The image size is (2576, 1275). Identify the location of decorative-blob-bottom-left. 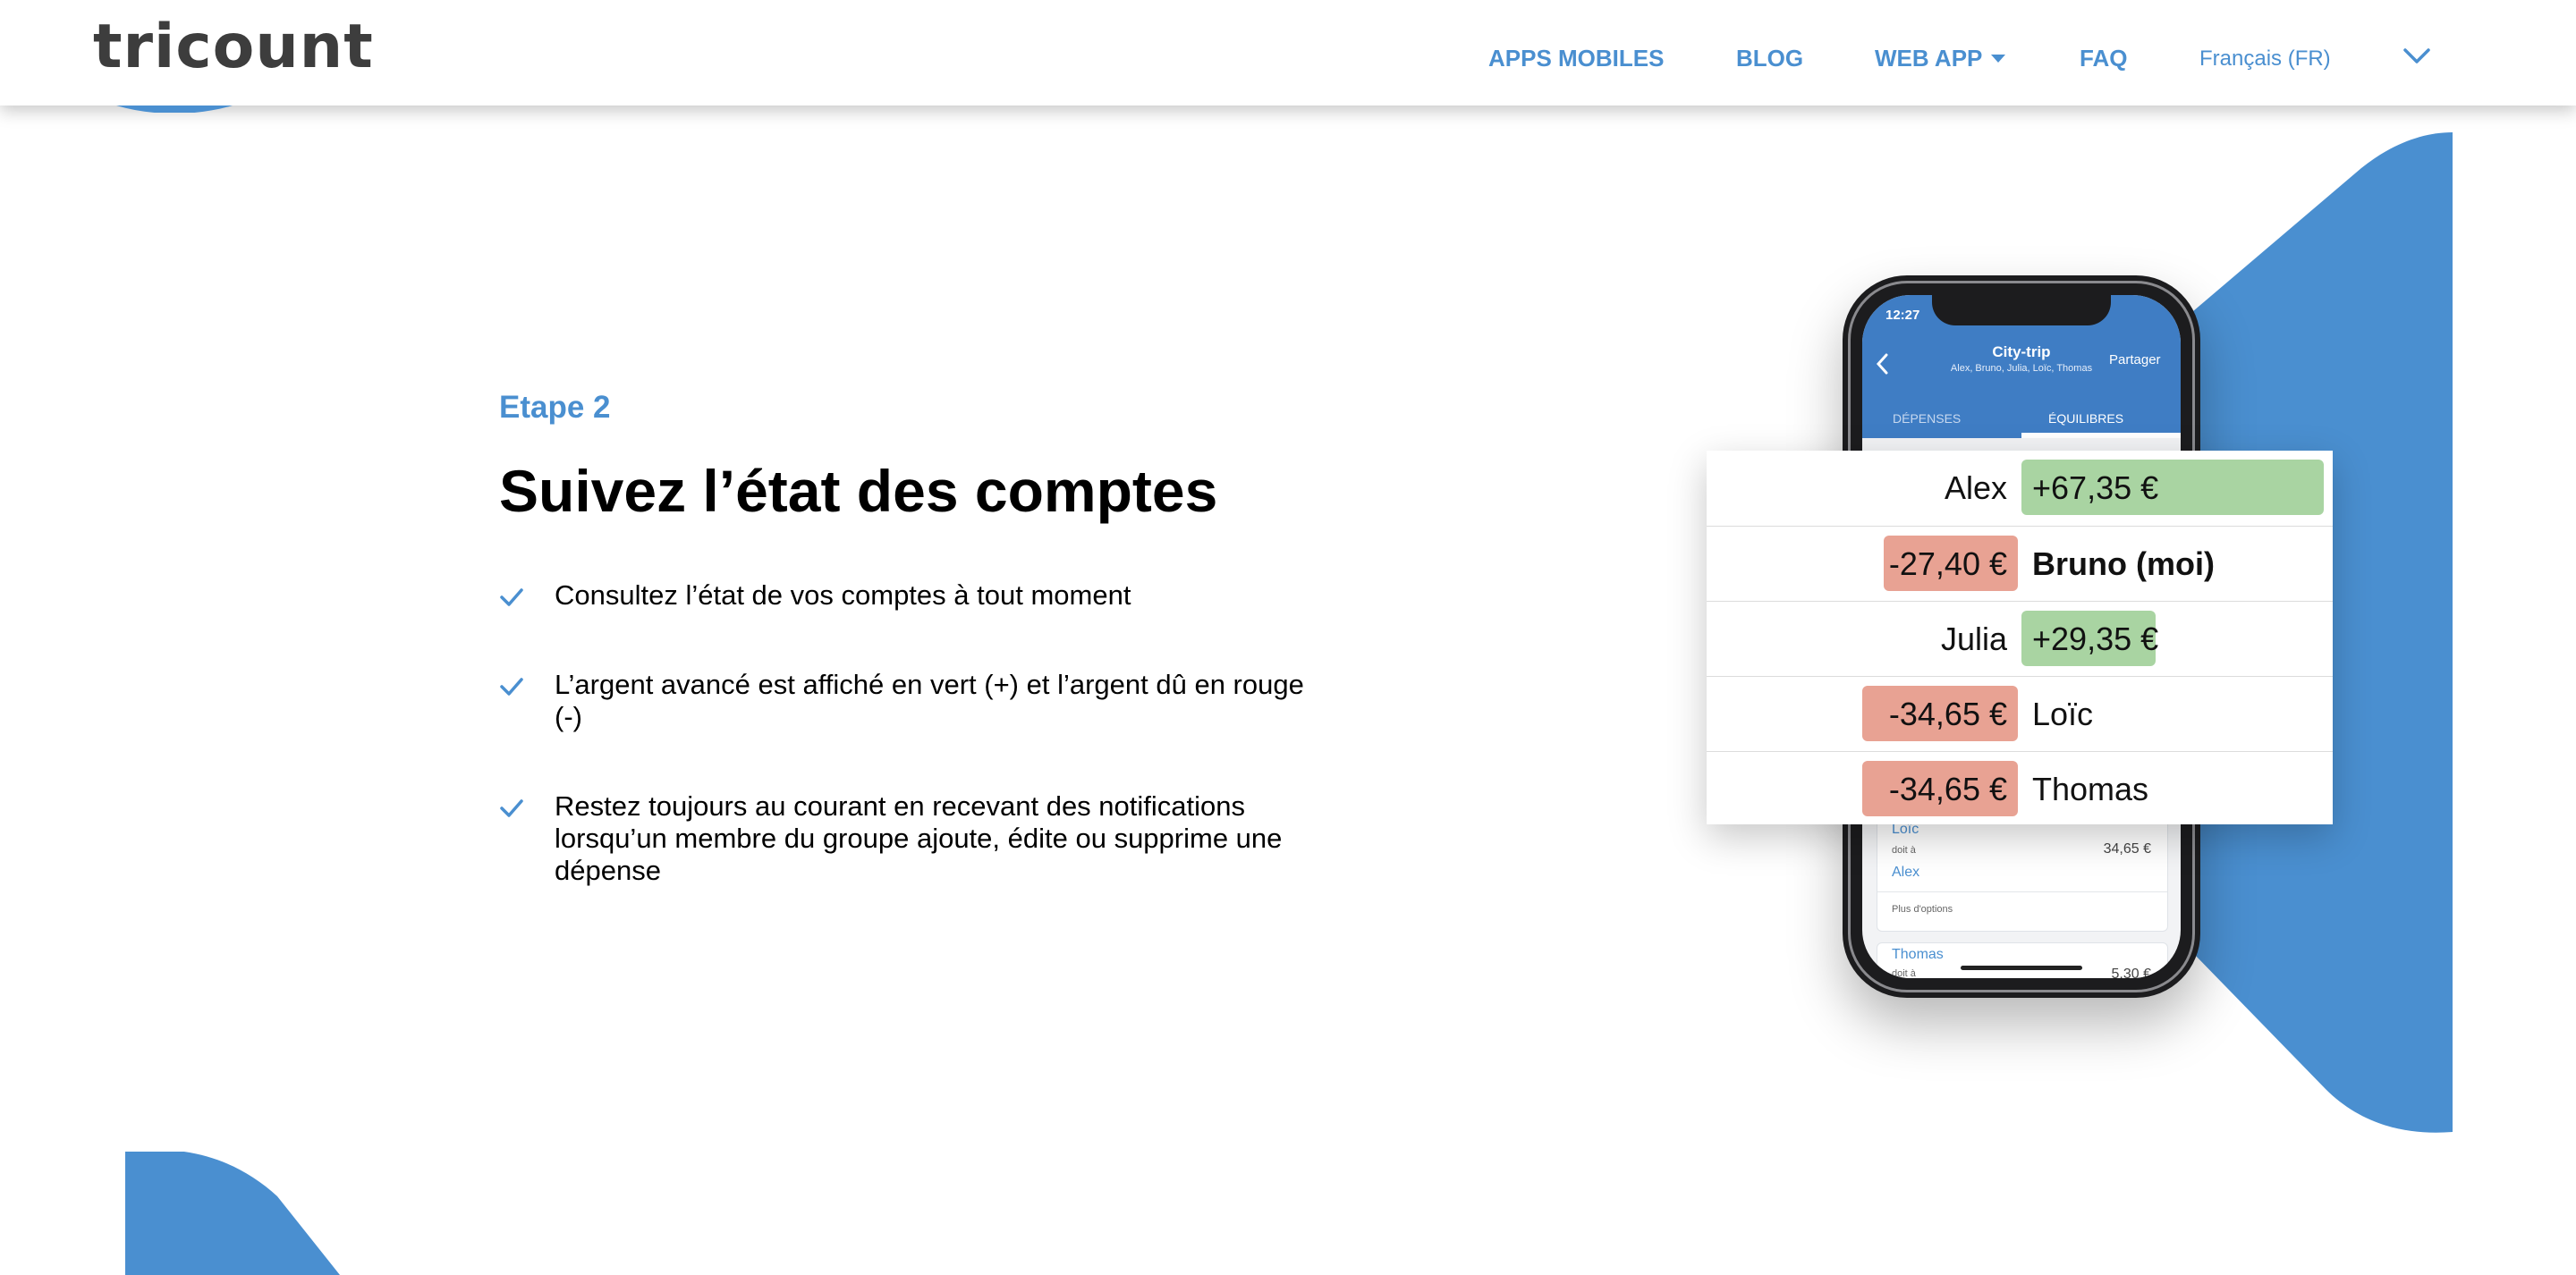
(232, 1213).